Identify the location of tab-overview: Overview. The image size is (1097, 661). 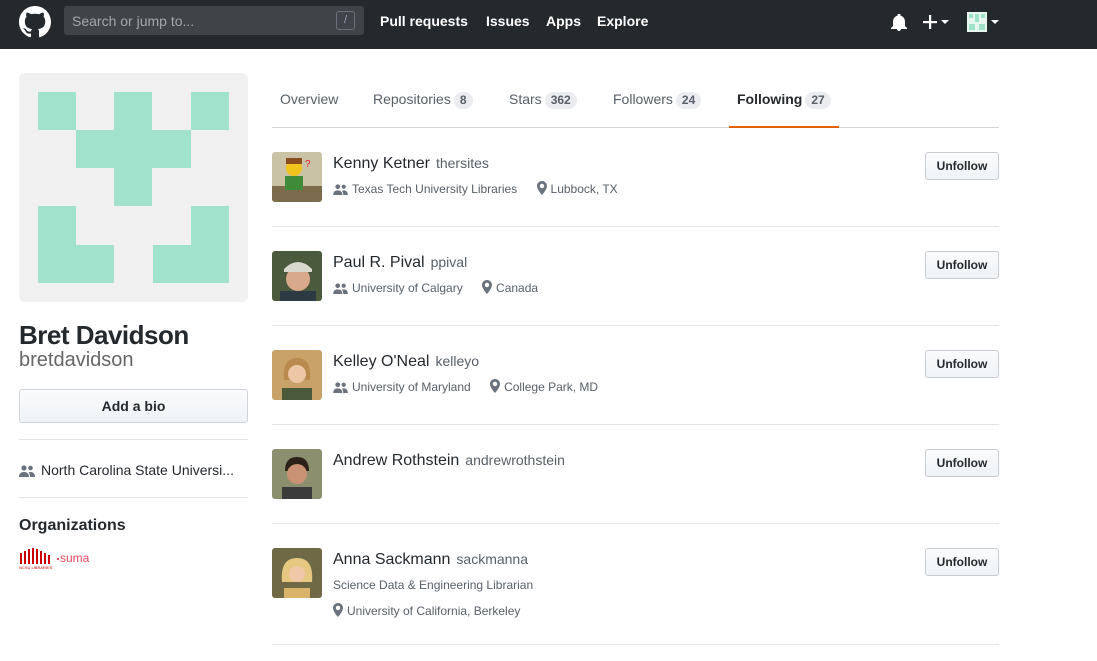
(309, 99).